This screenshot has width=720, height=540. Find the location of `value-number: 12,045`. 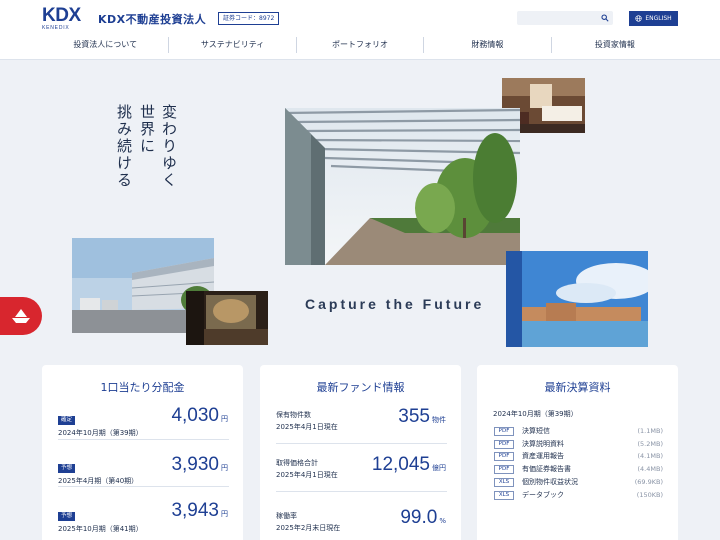

value-number: 12,045 is located at coordinates (400, 464).